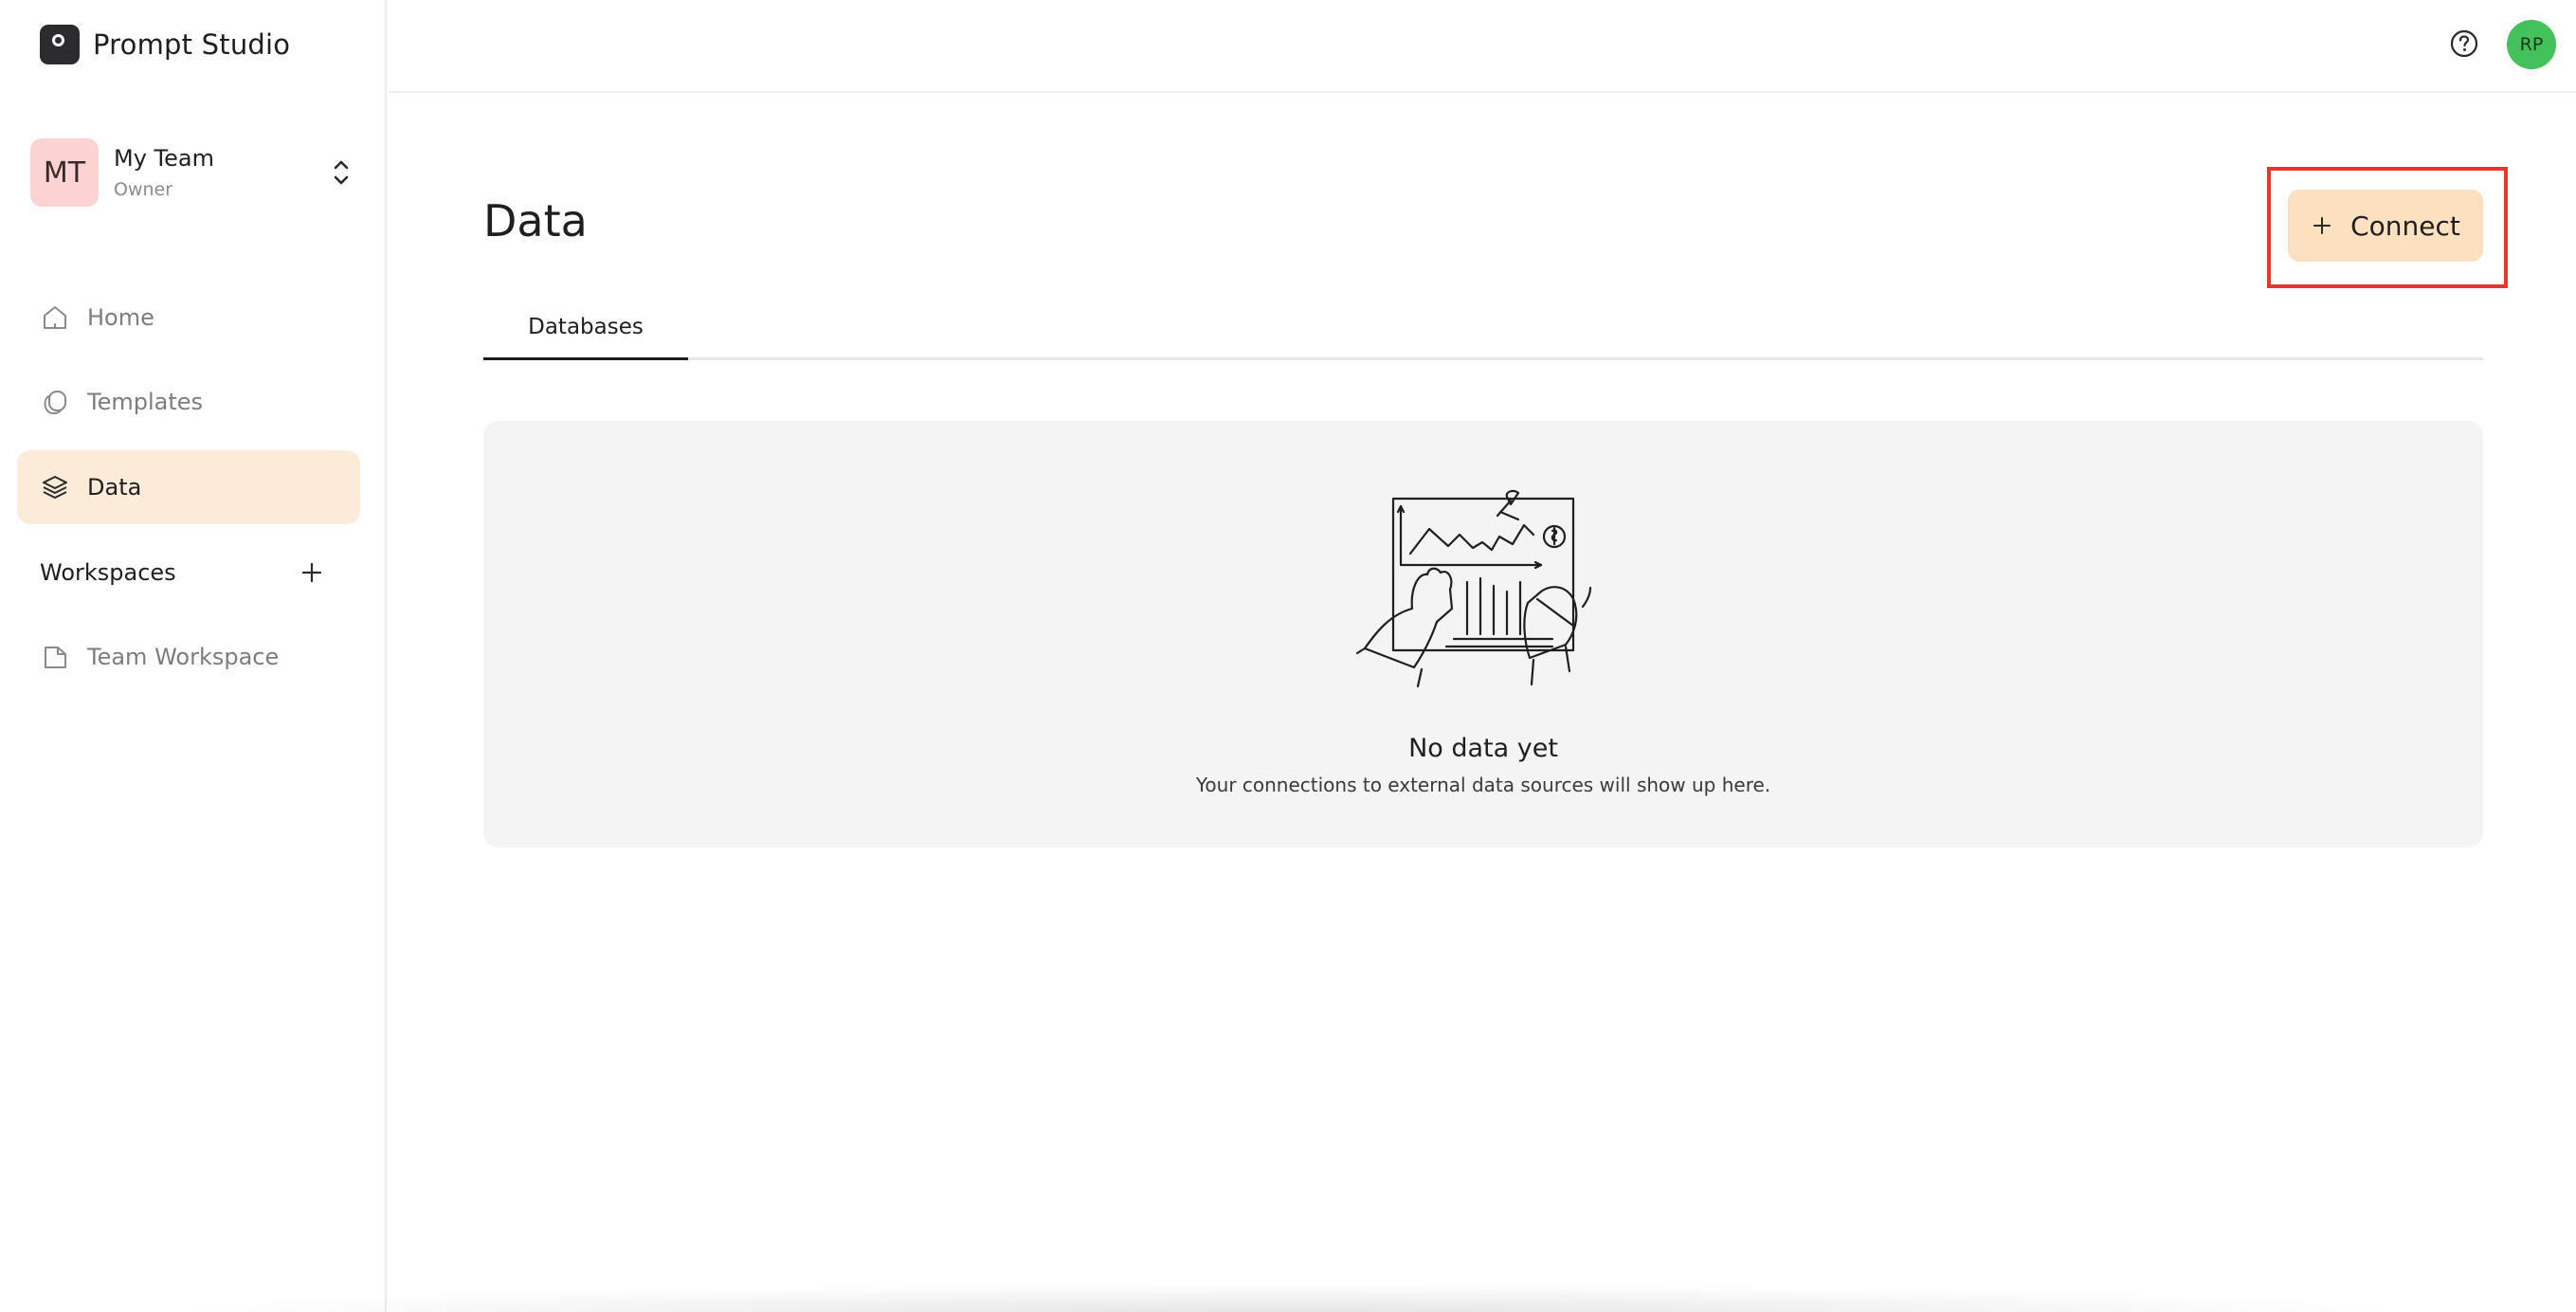 This screenshot has height=1312, width=2576. Describe the element at coordinates (341, 172) in the screenshot. I see `chevron-up-down-icon` at that location.